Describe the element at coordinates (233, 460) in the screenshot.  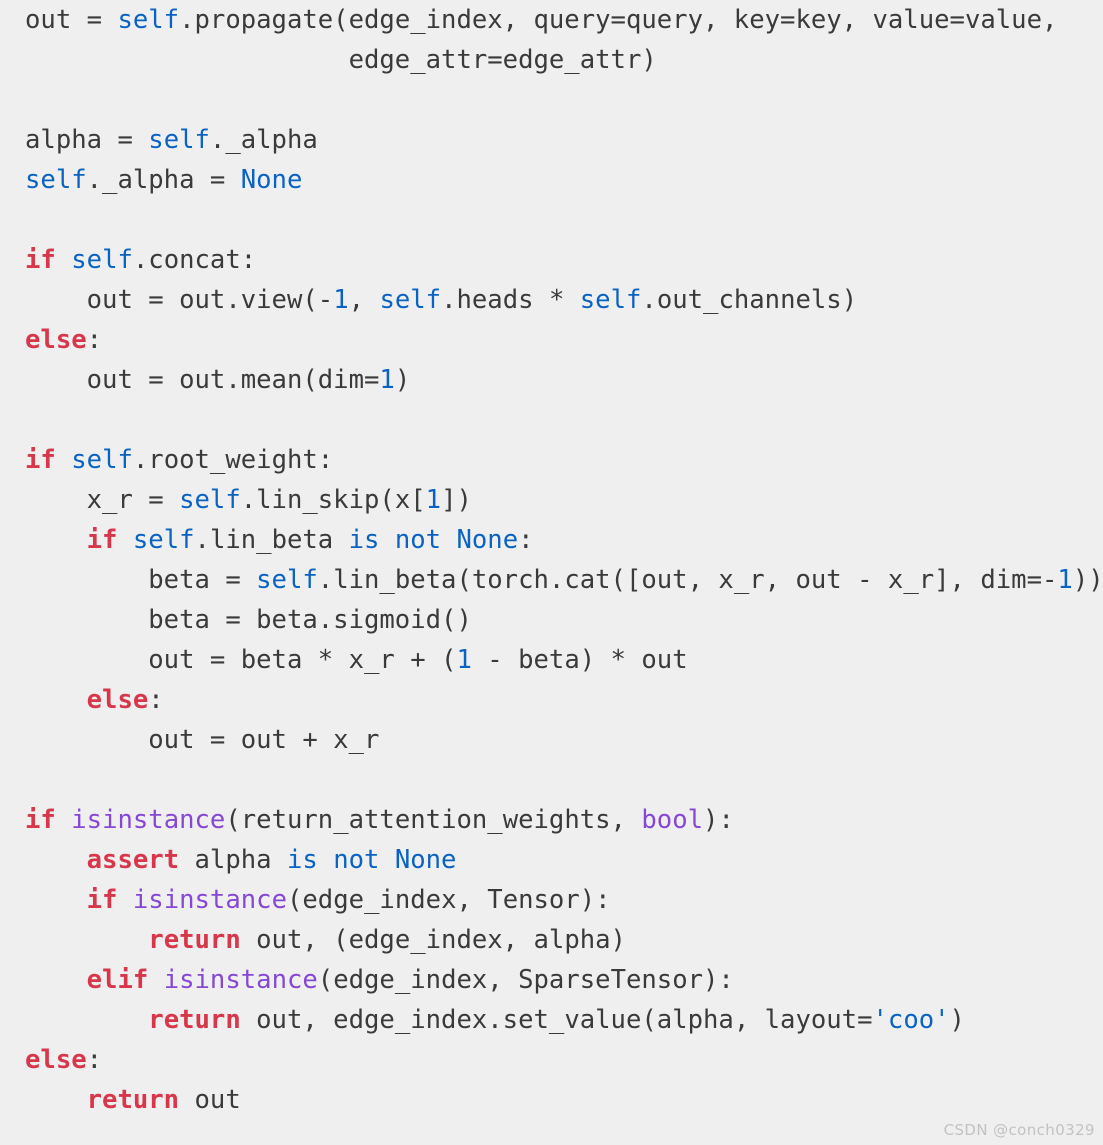
I see `code-token: .root_weight:` at that location.